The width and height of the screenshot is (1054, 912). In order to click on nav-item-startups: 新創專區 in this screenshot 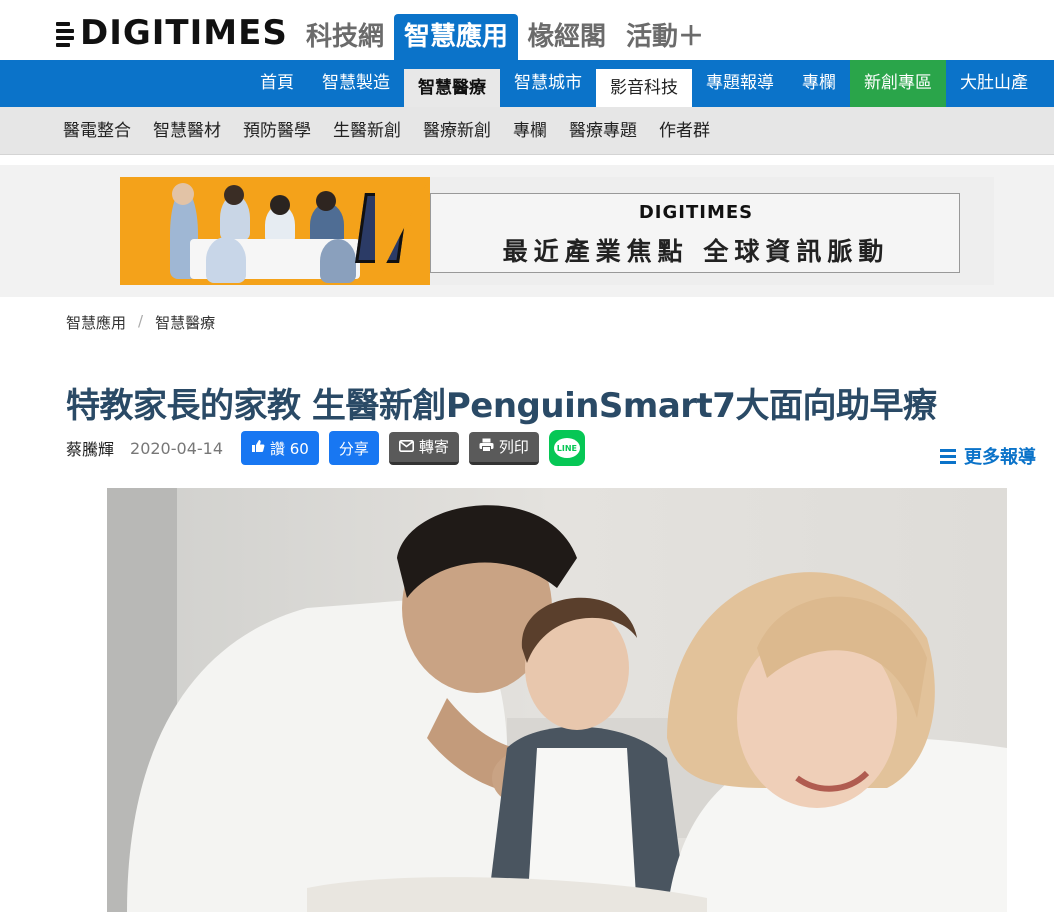, I will do `click(898, 83)`.